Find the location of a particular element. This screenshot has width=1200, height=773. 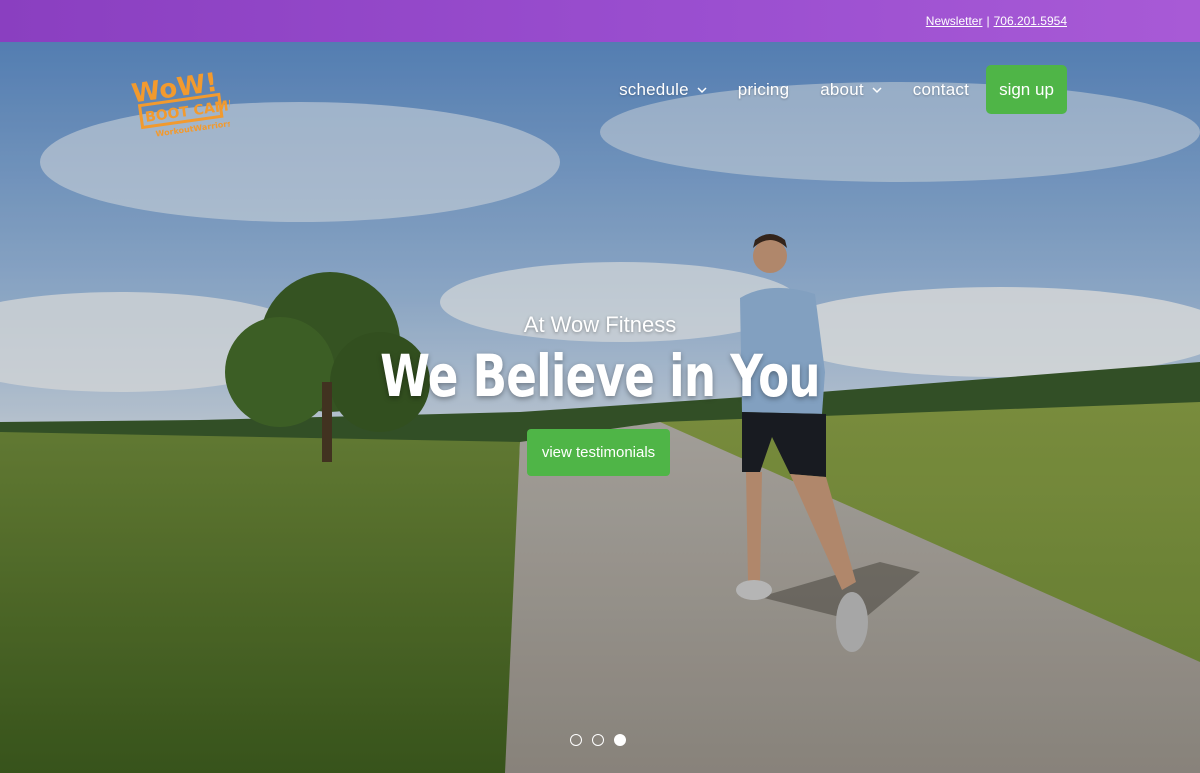

utility-bar: Newsletter | 706.201.5954 is located at coordinates (600, 21).